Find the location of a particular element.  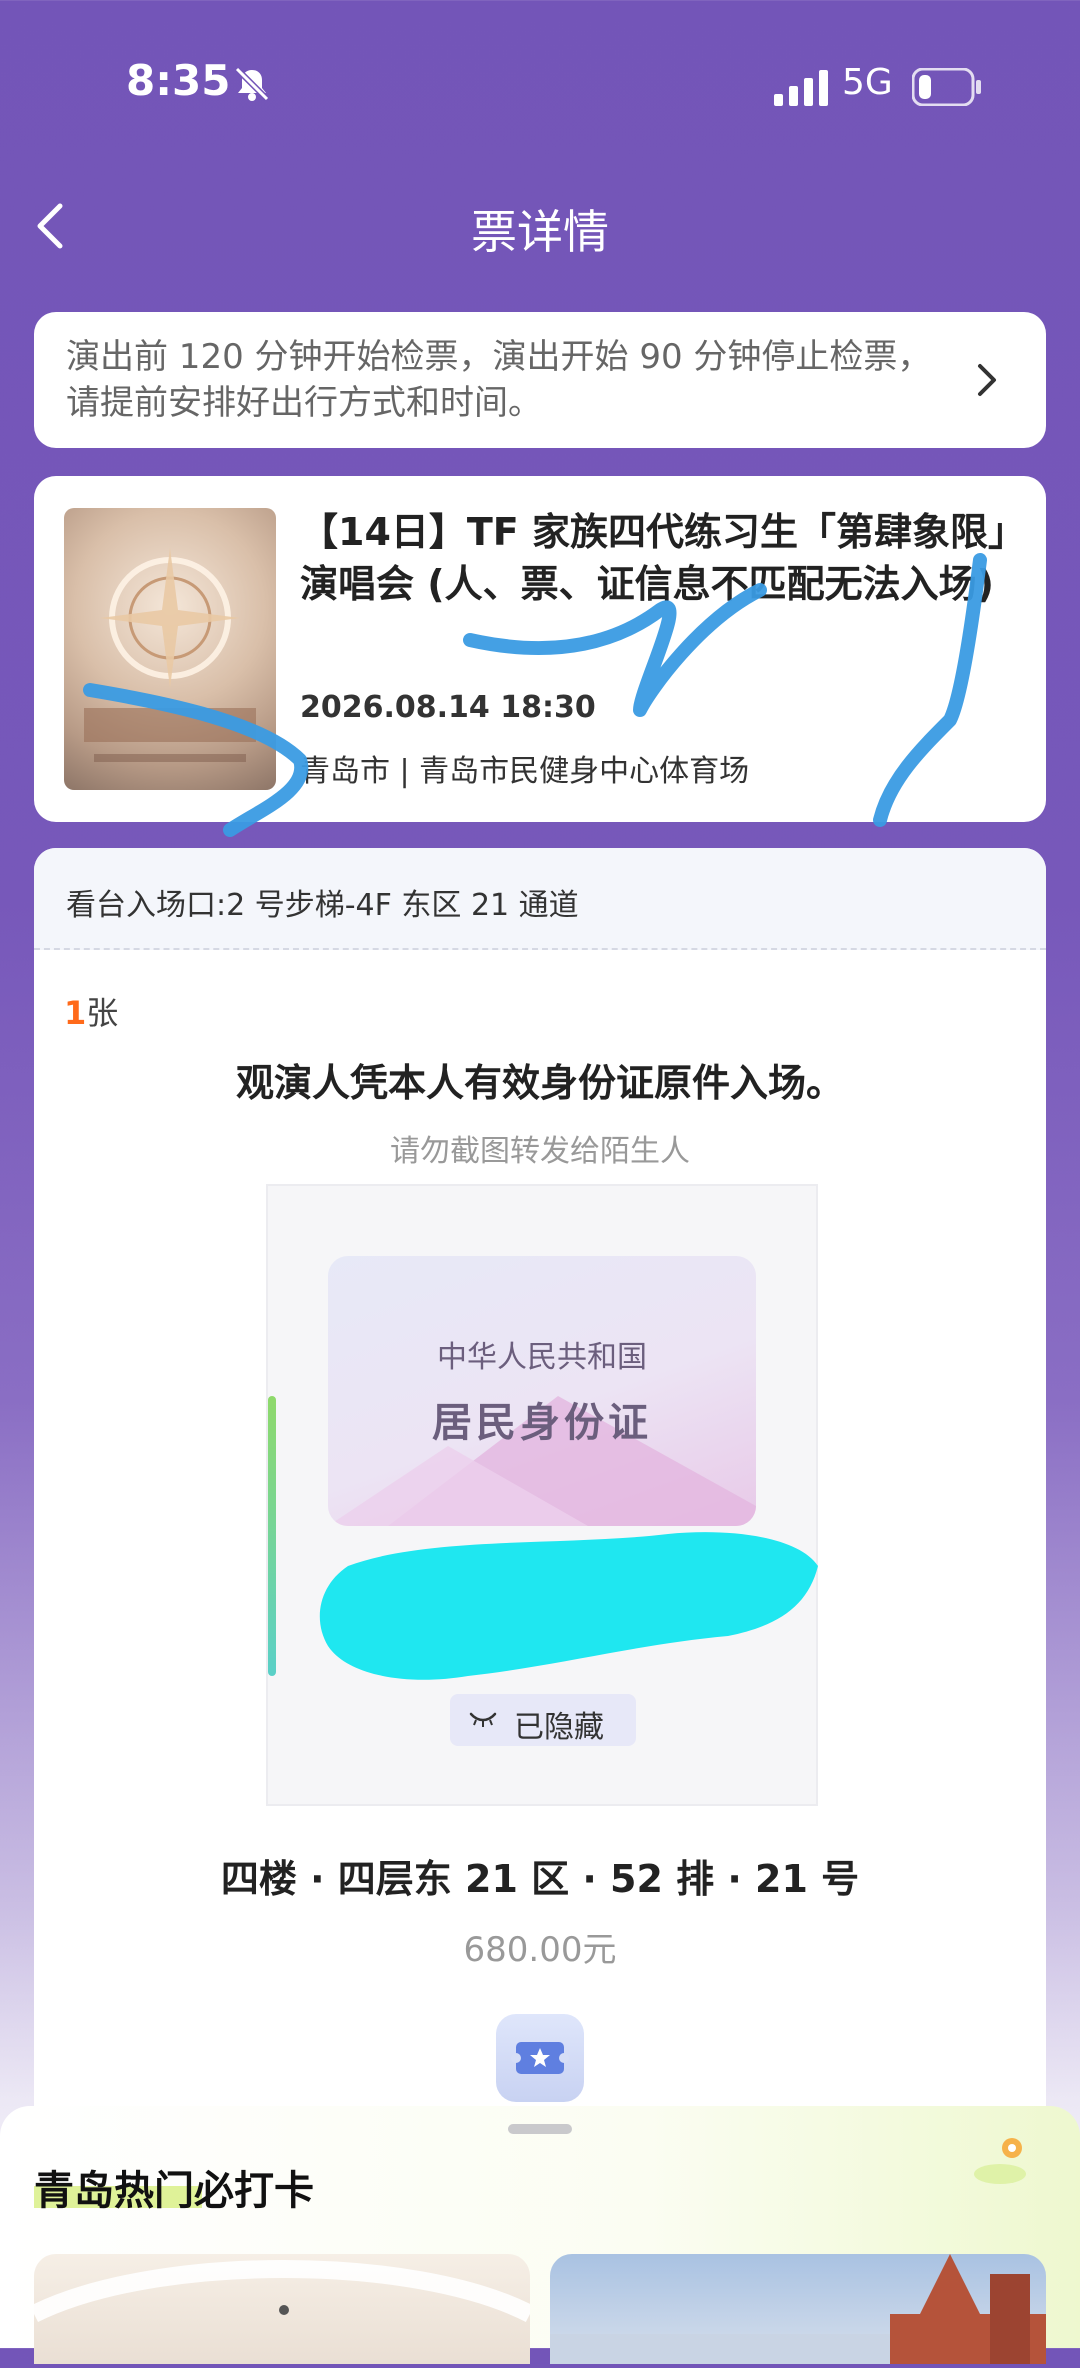

id-card-type: 居民身份证 is located at coordinates (542, 1423).